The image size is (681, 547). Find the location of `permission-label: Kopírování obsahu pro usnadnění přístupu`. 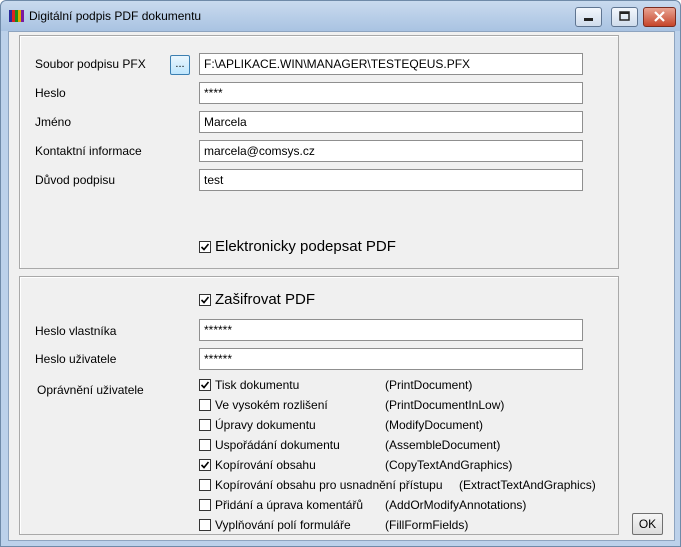

permission-label: Kopírování obsahu pro usnadnění přístupu is located at coordinates (329, 485).